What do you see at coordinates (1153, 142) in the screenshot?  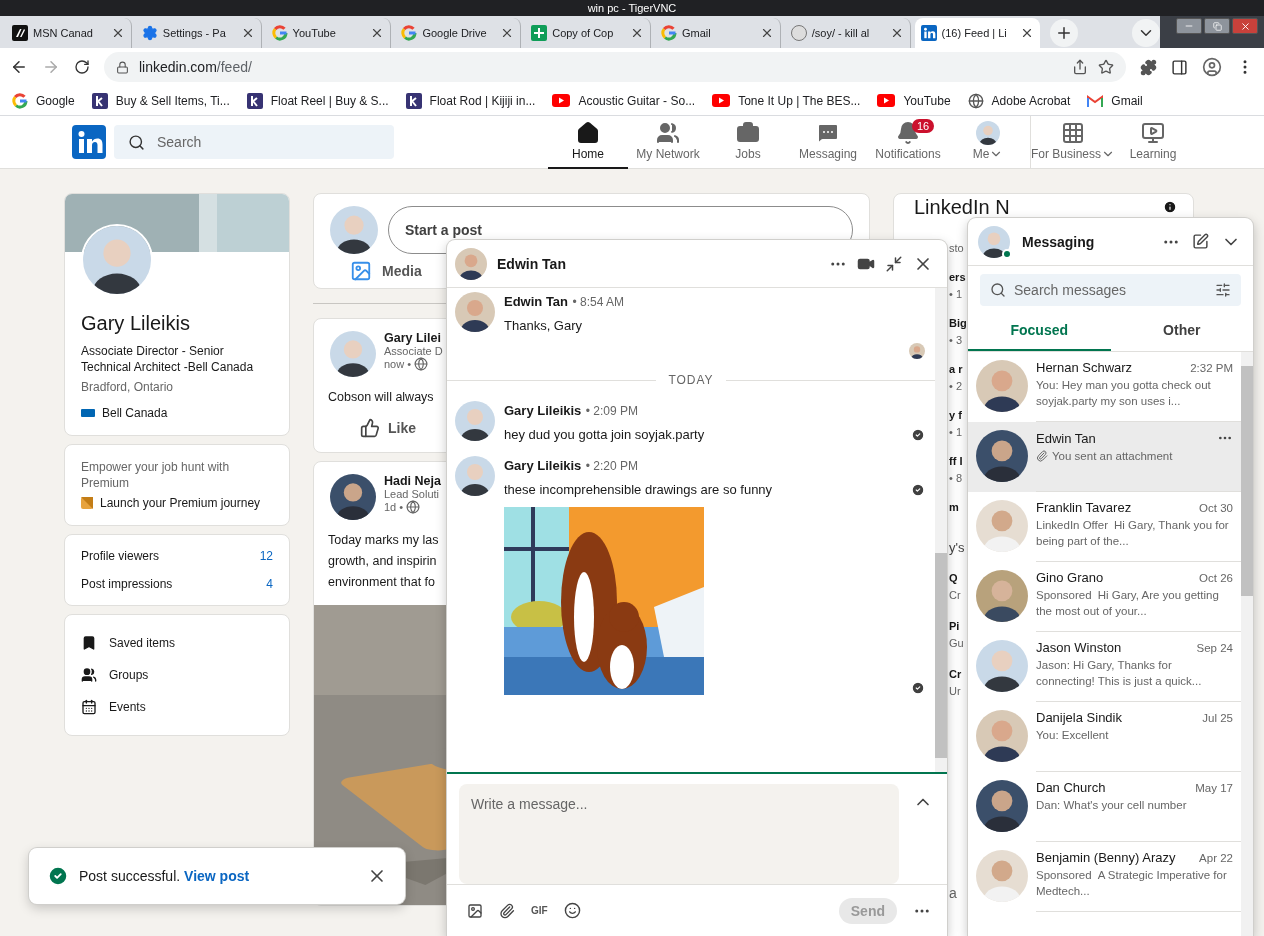 I see `nav-item: Learning` at bounding box center [1153, 142].